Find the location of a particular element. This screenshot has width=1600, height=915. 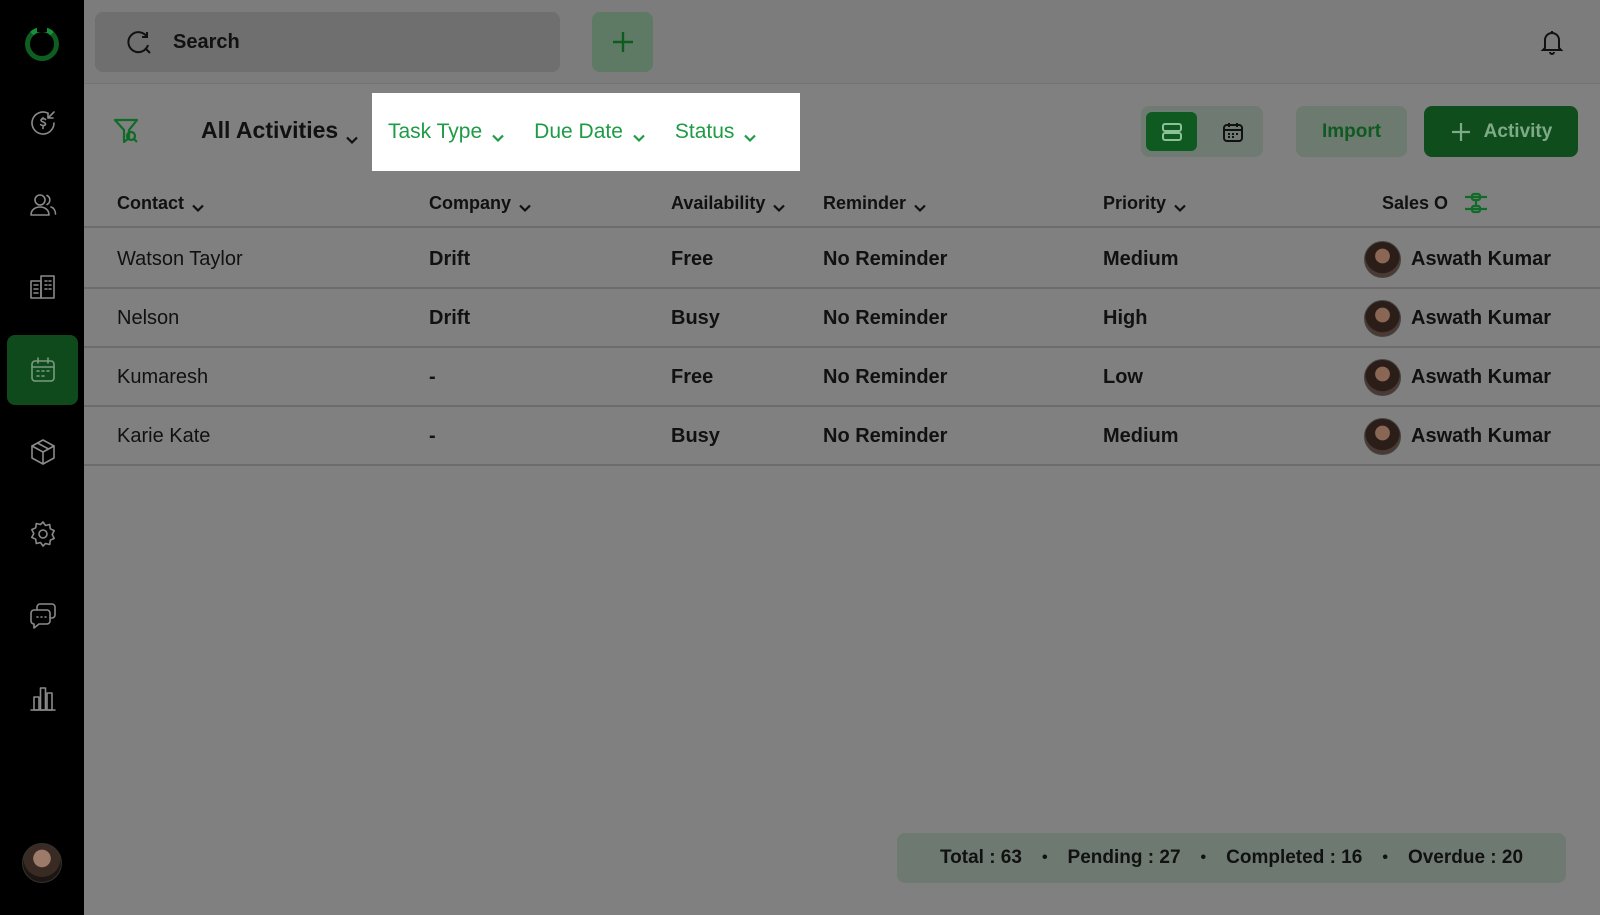

sidebar is located at coordinates (42, 457).